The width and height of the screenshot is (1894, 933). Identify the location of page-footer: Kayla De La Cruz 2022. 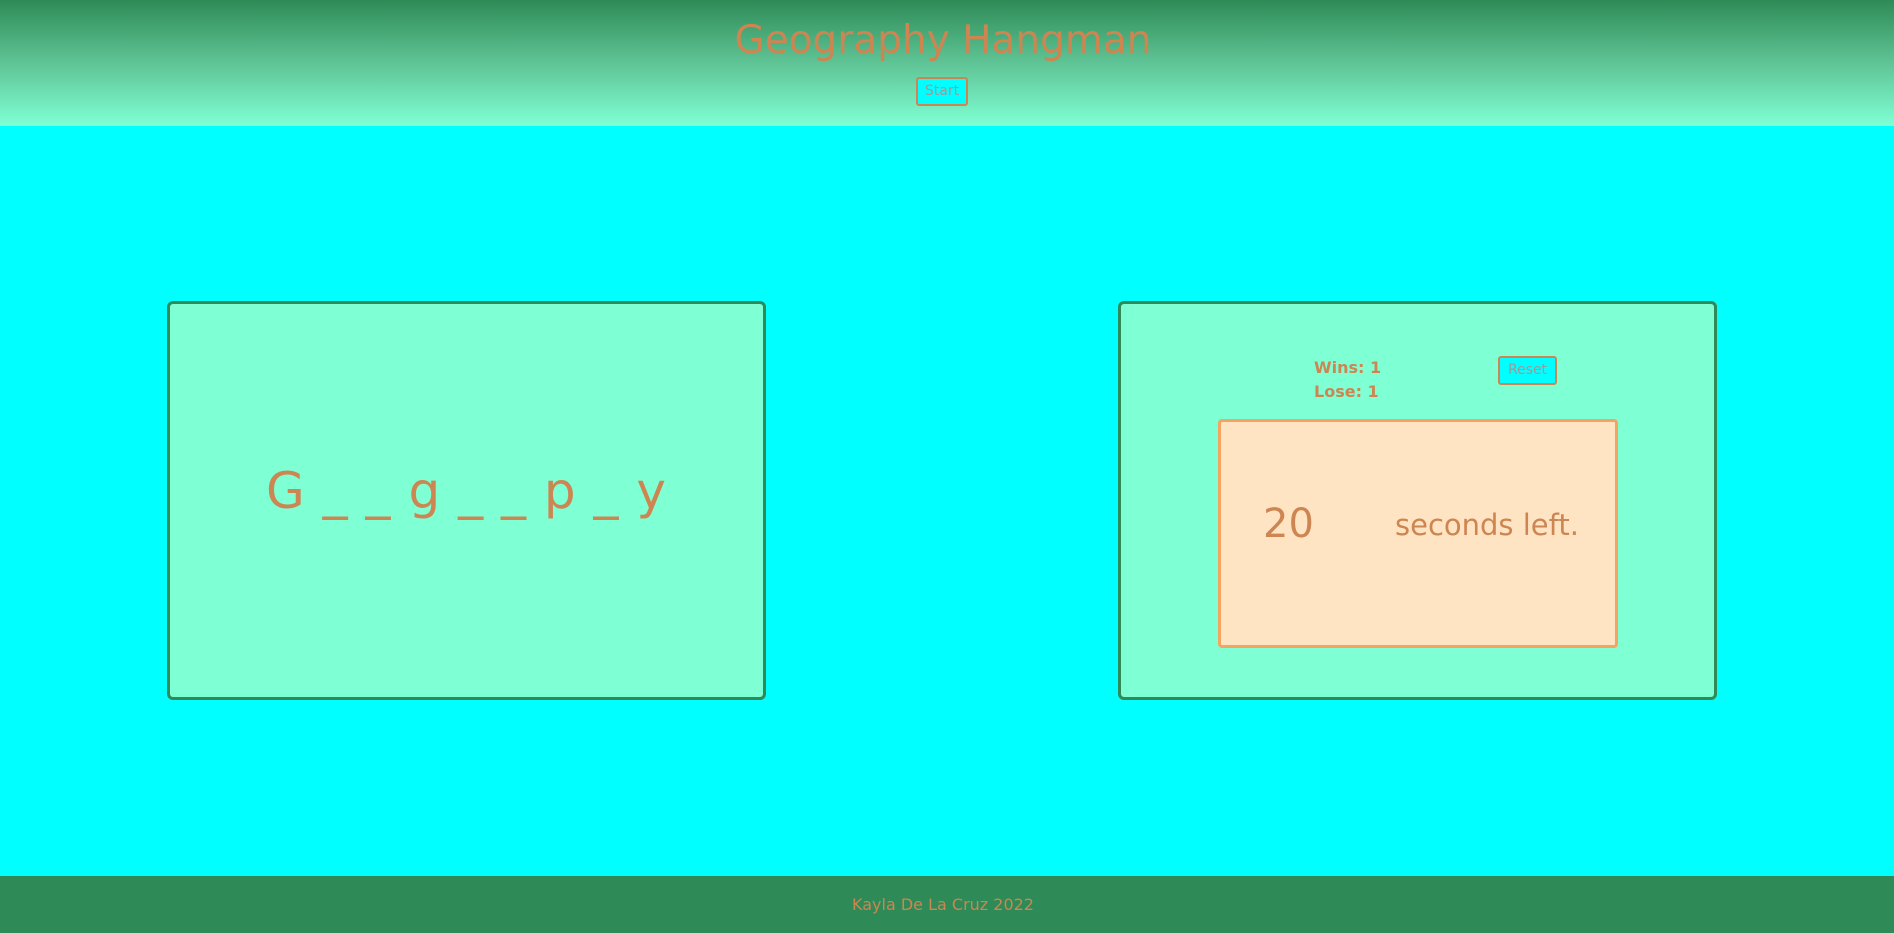
(947, 904).